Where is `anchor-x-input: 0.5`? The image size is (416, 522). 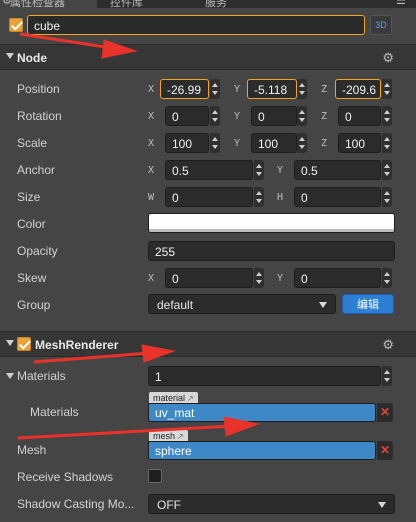
anchor-x-input: 0.5 is located at coordinates (209, 170).